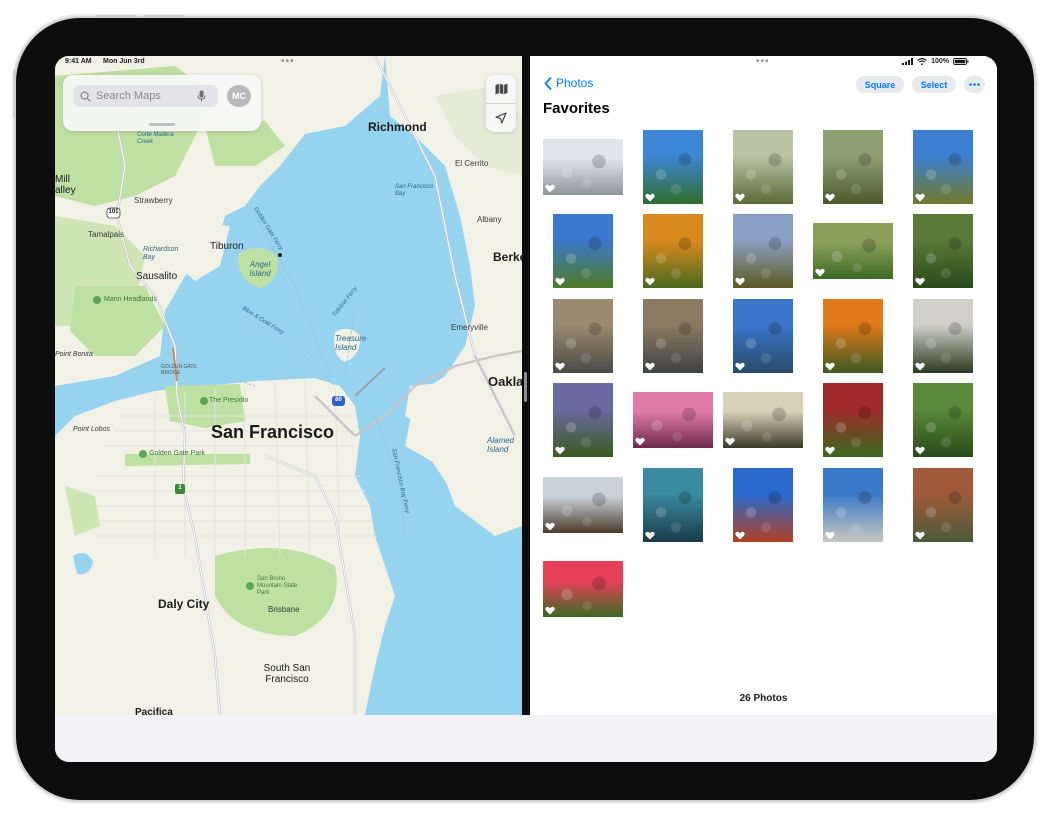 This screenshot has height=818, width=1052. I want to click on select-button: Select, so click(934, 84).